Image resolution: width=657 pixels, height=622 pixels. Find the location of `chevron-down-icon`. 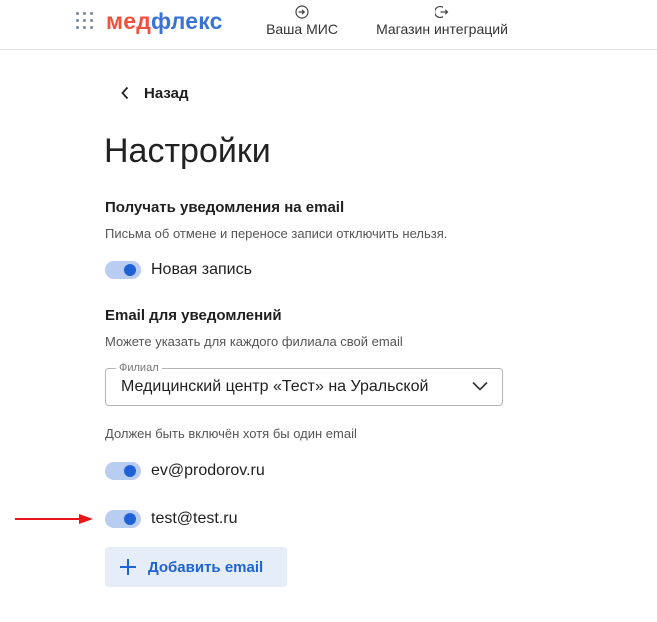

chevron-down-icon is located at coordinates (480, 386).